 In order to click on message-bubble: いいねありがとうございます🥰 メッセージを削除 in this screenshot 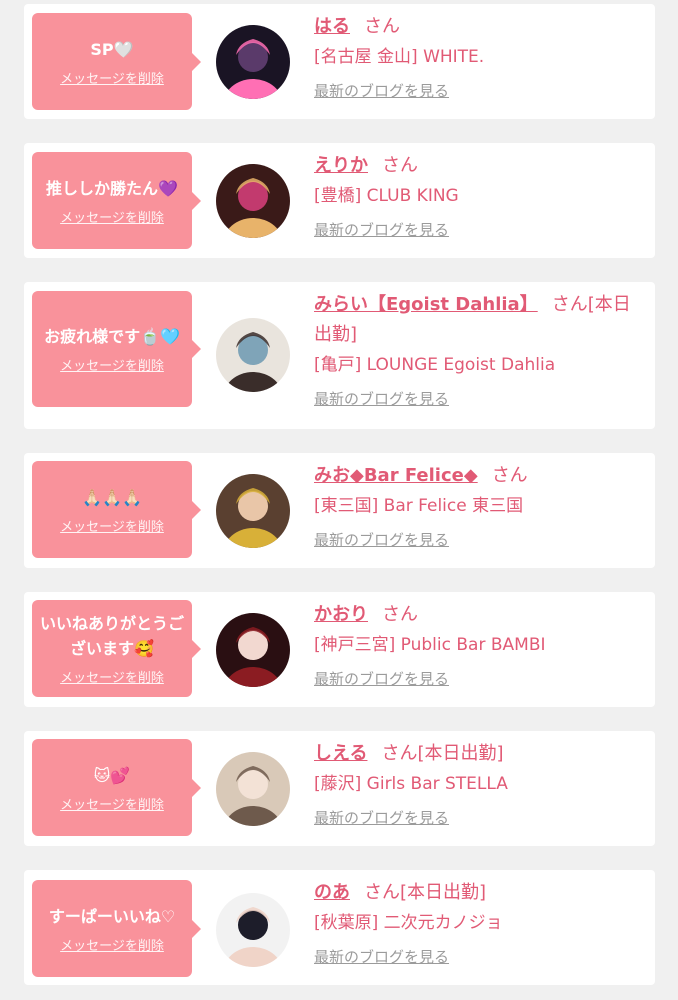, I will do `click(116, 648)`.